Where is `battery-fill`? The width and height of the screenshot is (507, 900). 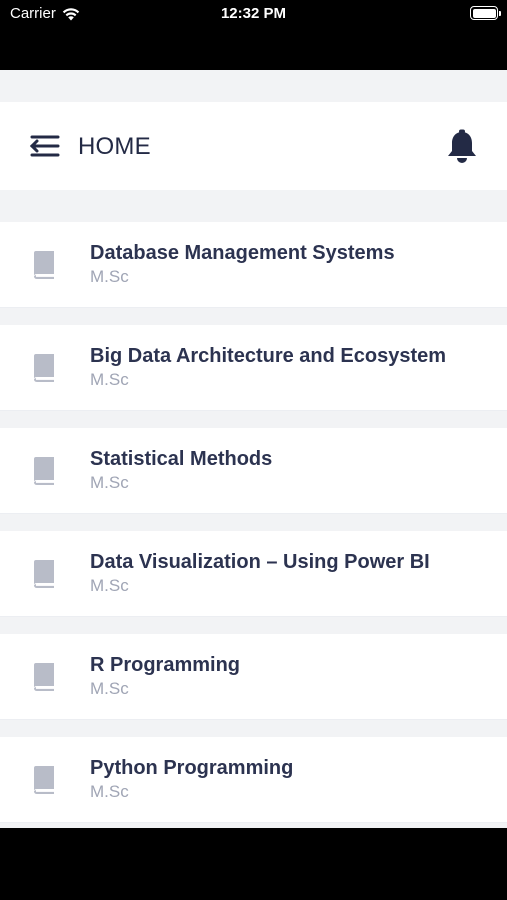
battery-fill is located at coordinates (484, 13).